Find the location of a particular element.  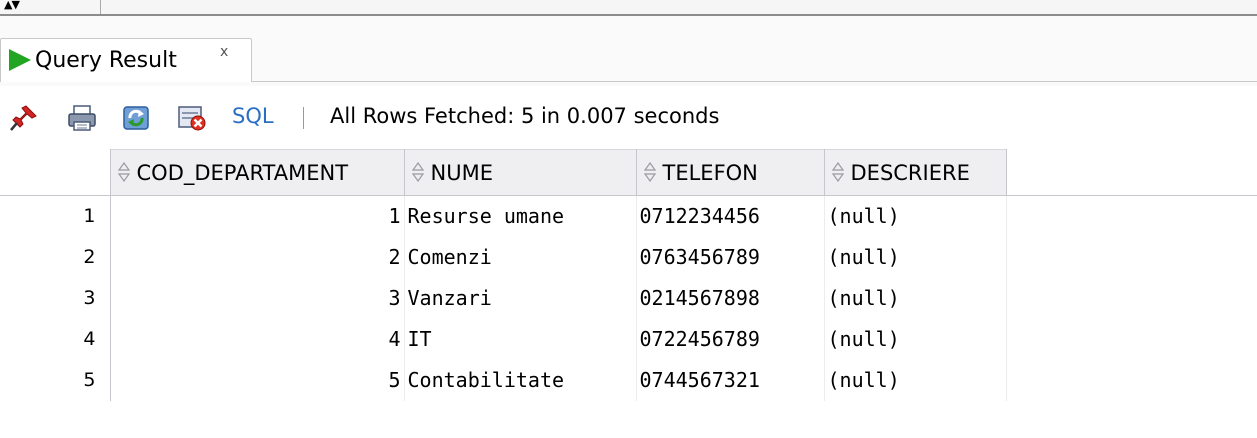

header-filler is located at coordinates (1131, 172).